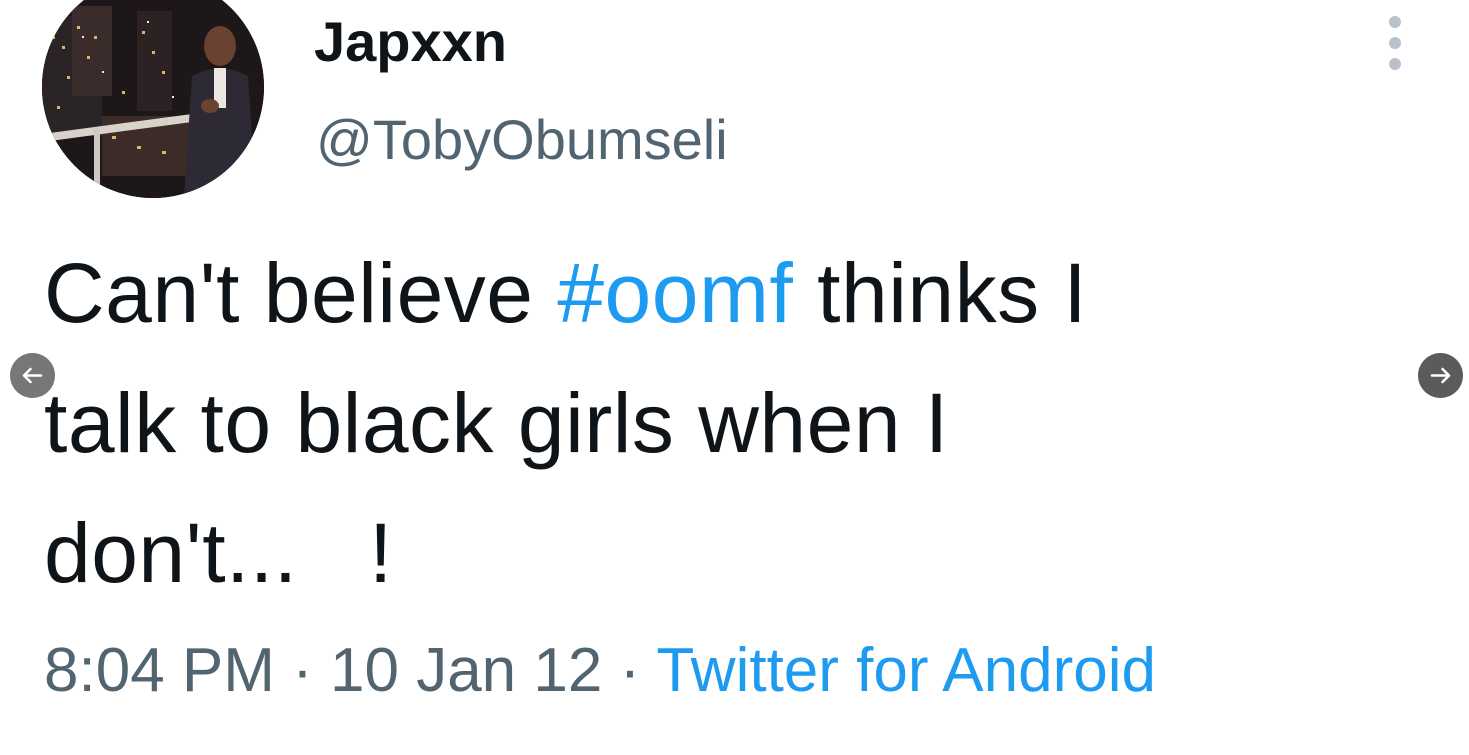  I want to click on tweet-source-link: Twitter for Android, so click(906, 670).